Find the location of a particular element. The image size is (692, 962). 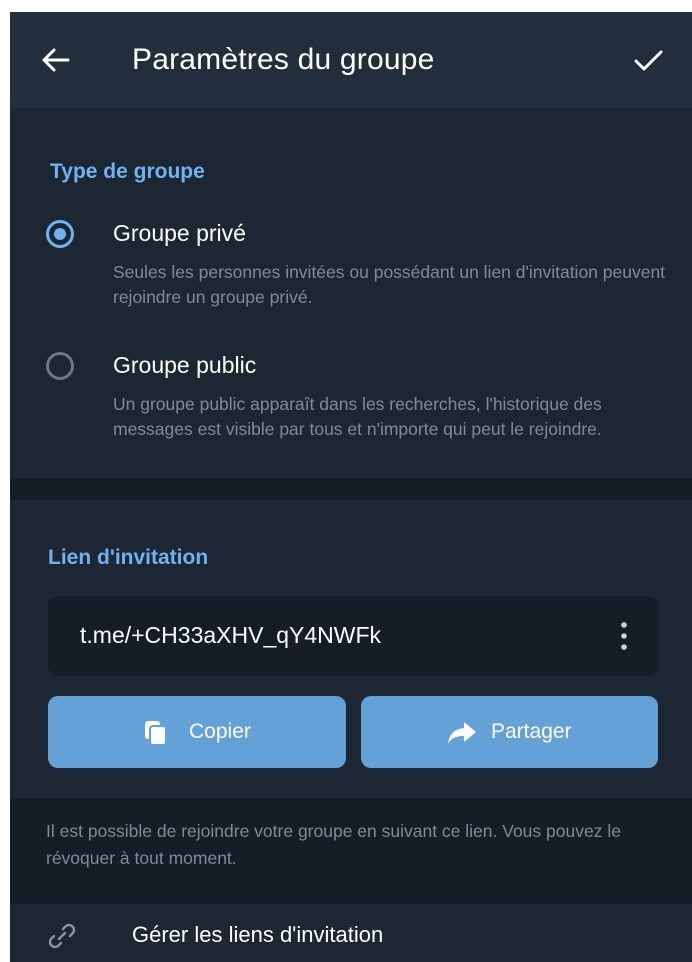

copy-icon is located at coordinates (156, 733).